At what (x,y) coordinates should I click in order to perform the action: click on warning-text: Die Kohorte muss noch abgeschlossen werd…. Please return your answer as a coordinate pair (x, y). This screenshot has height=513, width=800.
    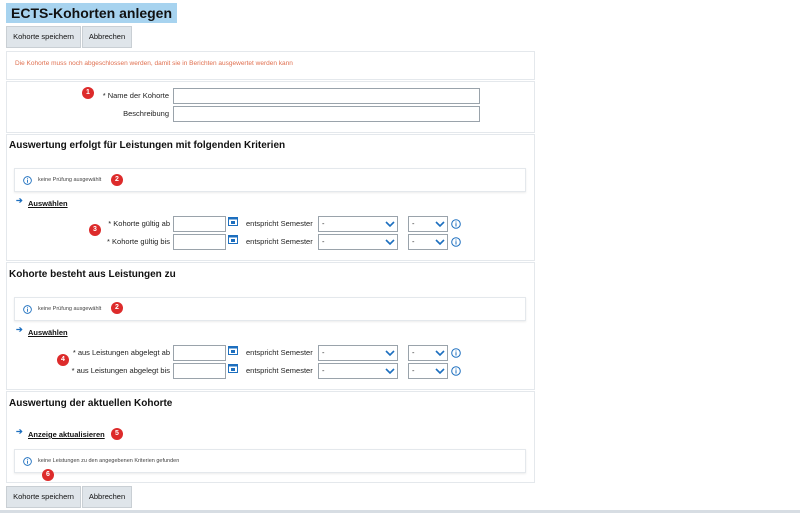
    Looking at the image, I should click on (154, 63).